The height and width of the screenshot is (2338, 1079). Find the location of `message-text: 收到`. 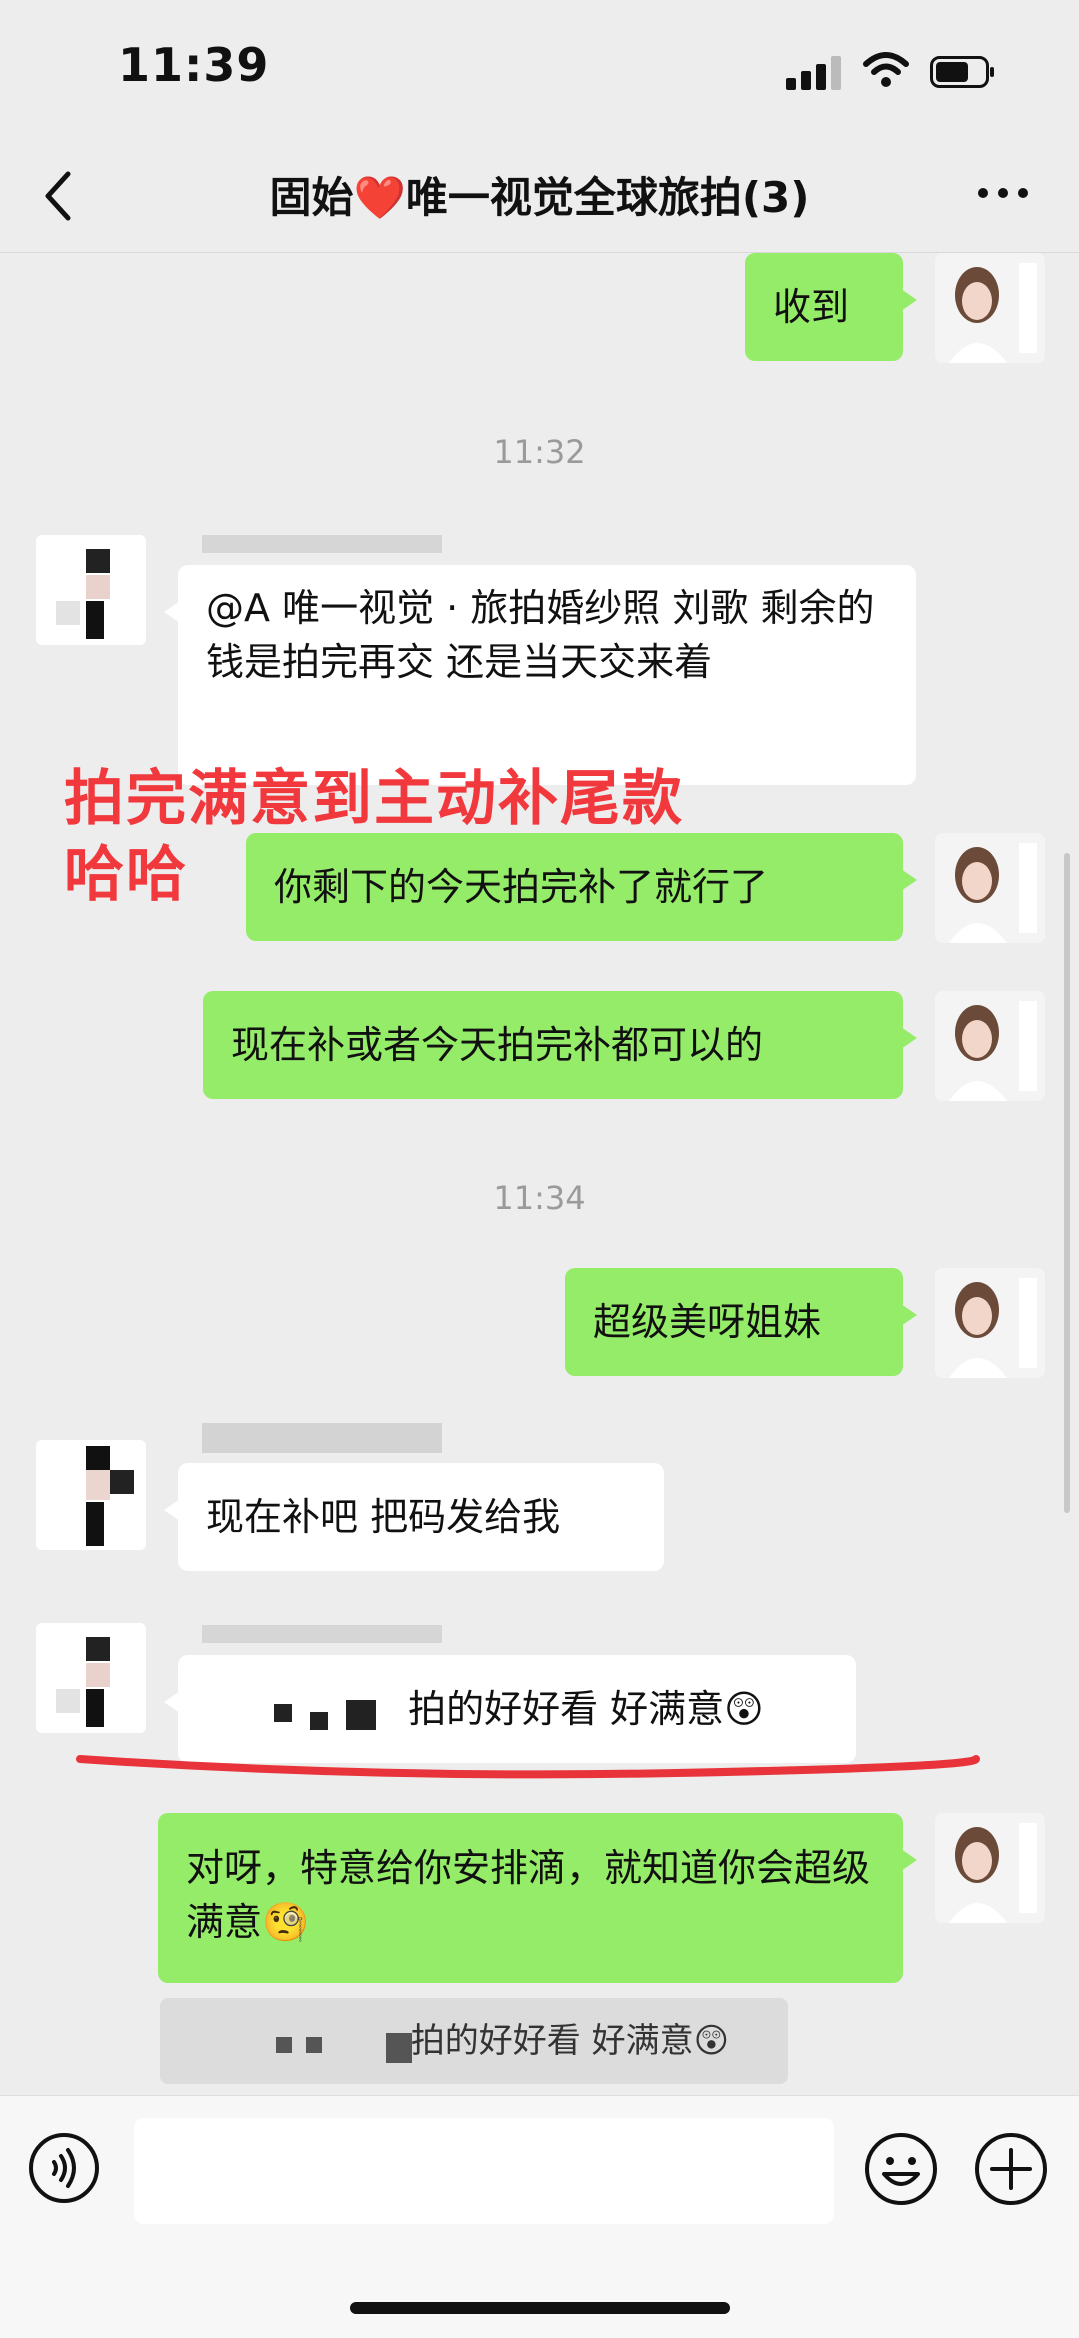

message-text: 收到 is located at coordinates (811, 307).